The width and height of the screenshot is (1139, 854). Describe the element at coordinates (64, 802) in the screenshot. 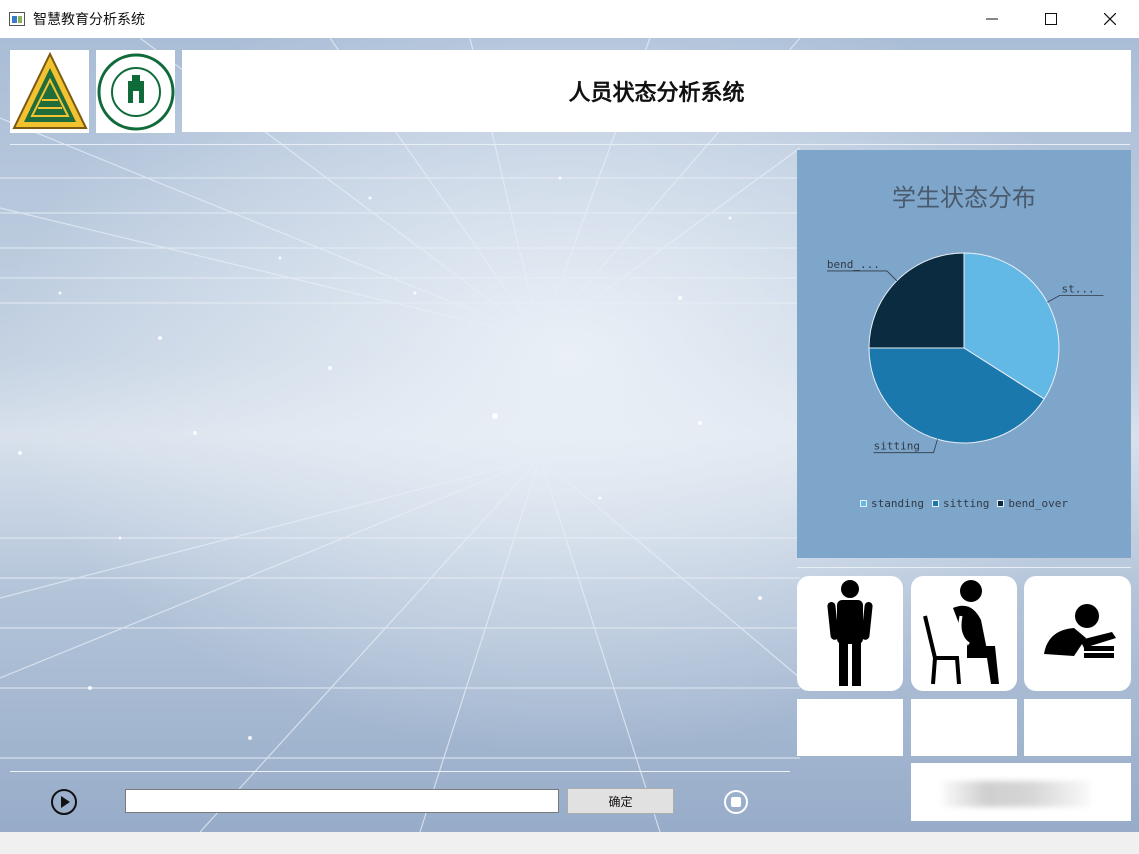

I see `play-button` at that location.